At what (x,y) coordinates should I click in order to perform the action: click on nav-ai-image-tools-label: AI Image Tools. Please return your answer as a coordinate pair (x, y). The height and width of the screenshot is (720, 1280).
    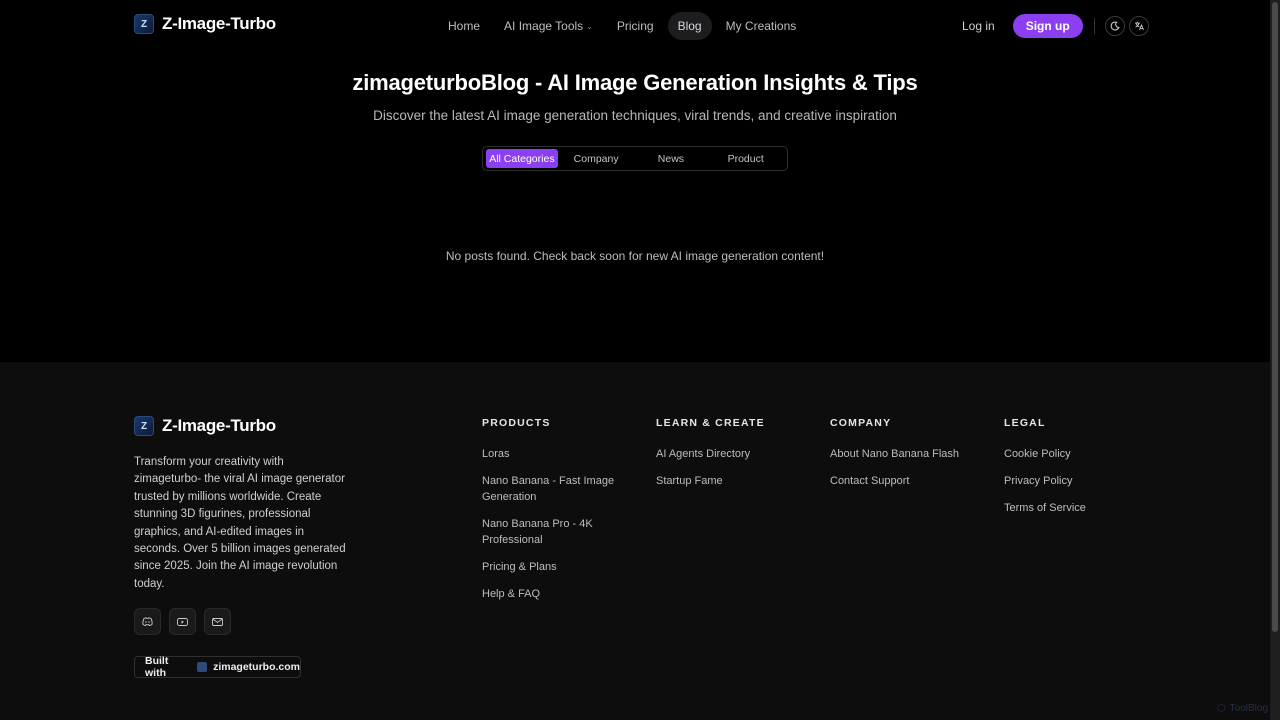
    Looking at the image, I should click on (544, 26).